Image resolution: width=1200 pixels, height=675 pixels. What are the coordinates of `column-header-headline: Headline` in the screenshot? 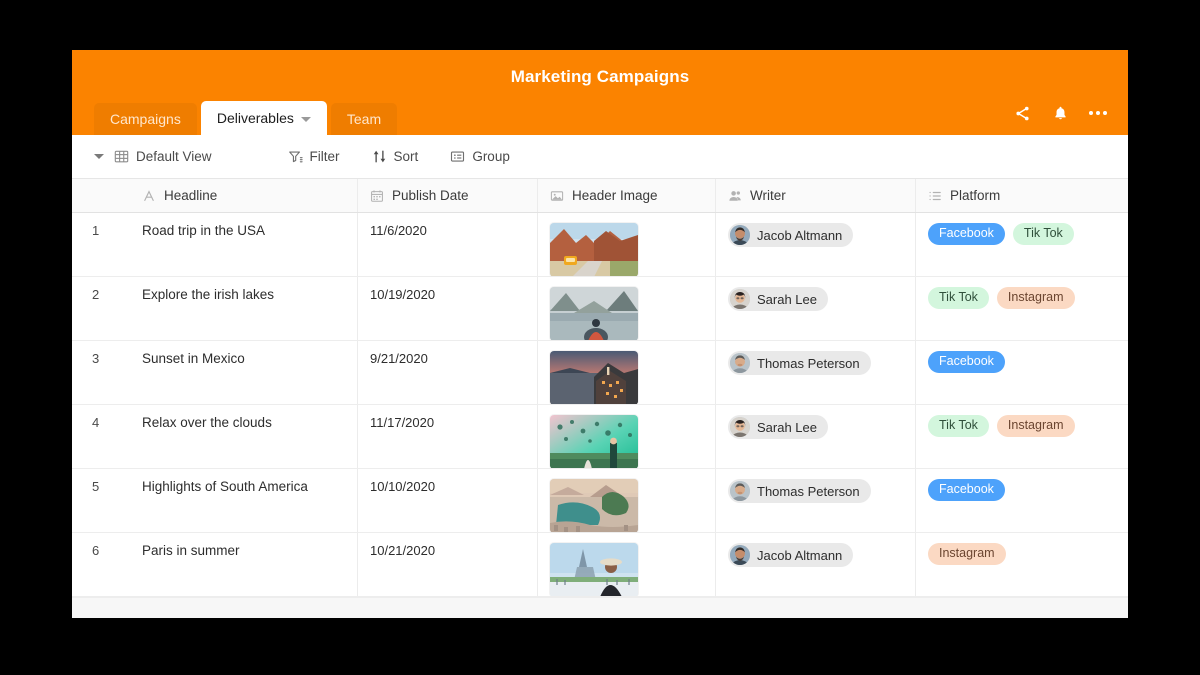 It's located at (244, 195).